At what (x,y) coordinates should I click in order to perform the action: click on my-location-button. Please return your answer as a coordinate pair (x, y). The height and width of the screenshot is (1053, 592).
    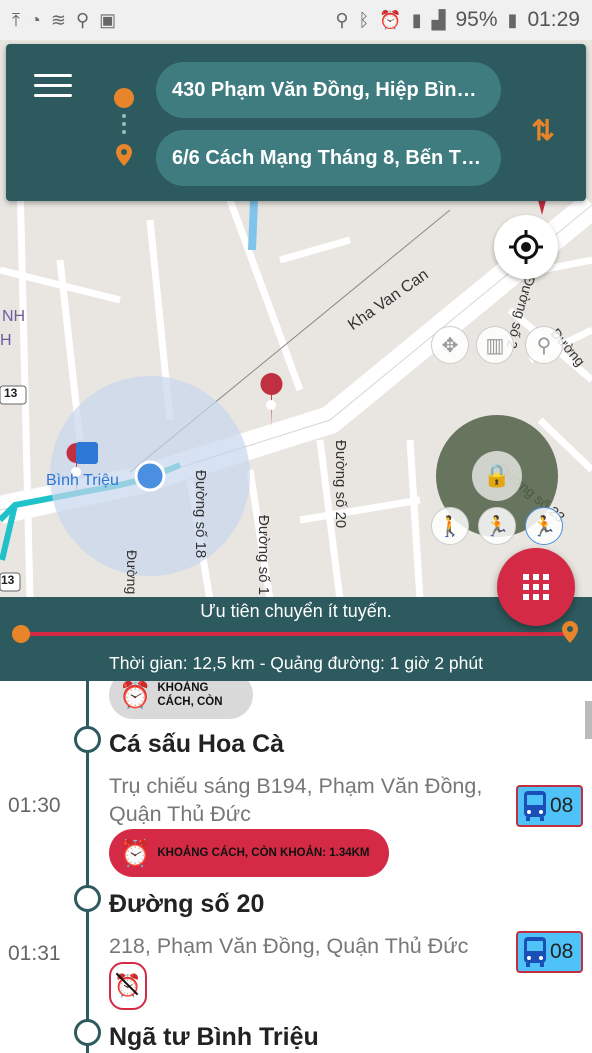
    Looking at the image, I should click on (526, 247).